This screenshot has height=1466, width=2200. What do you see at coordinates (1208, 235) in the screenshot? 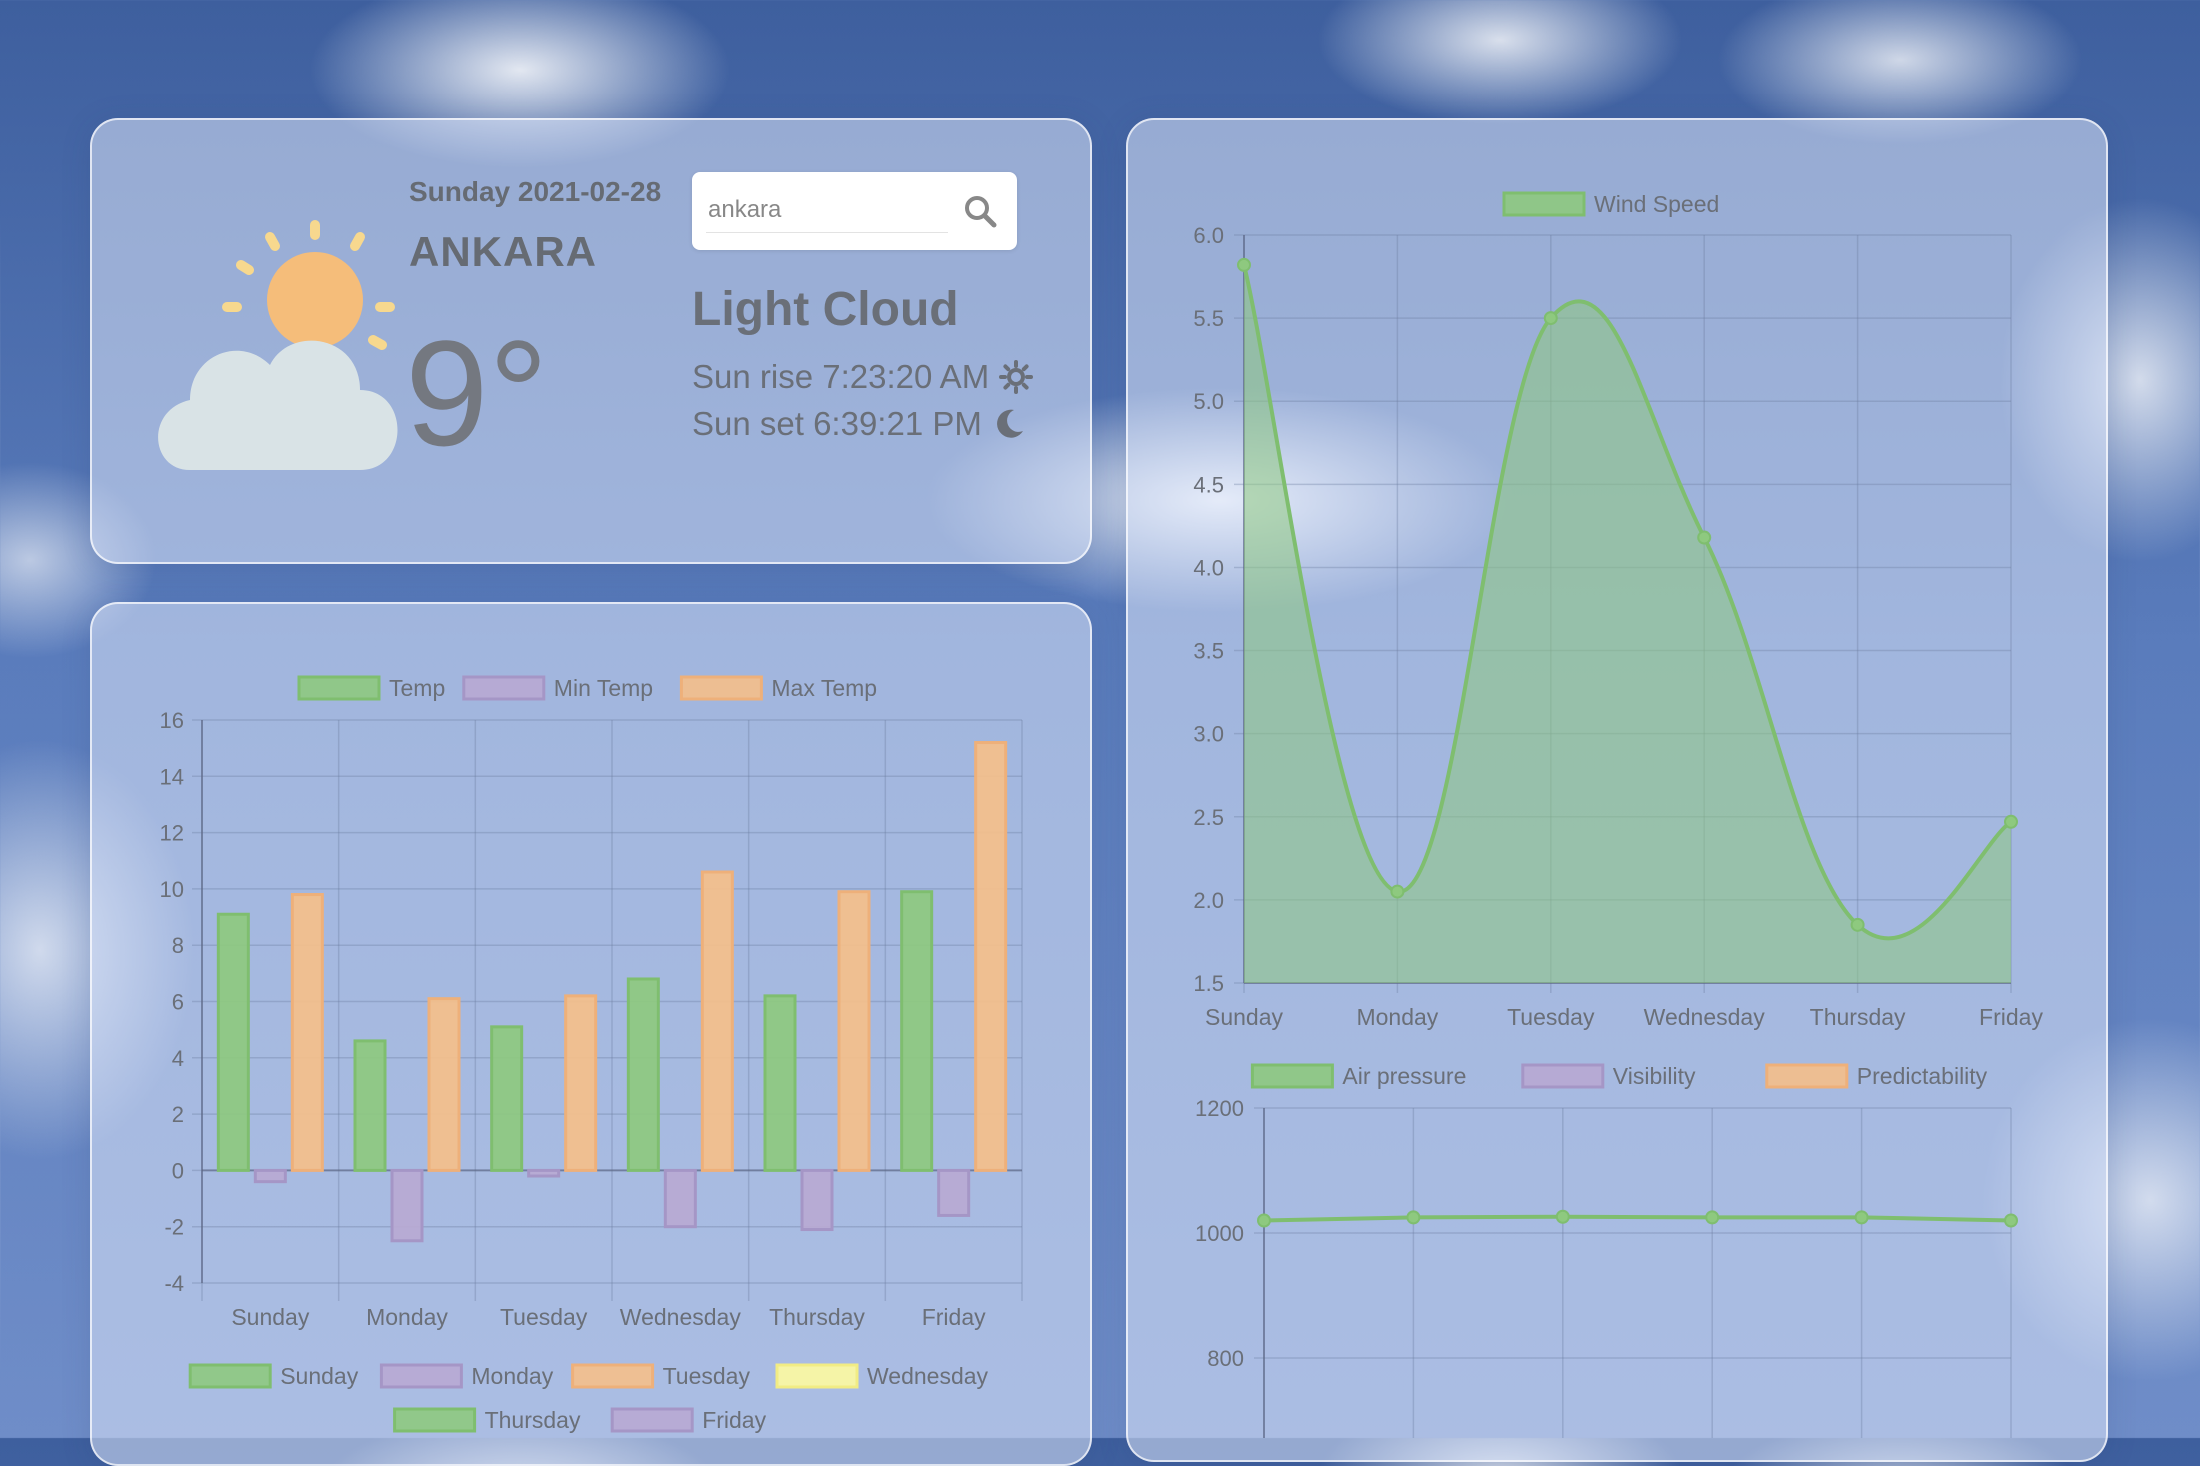
I see `y-tick-label: 6.0` at bounding box center [1208, 235].